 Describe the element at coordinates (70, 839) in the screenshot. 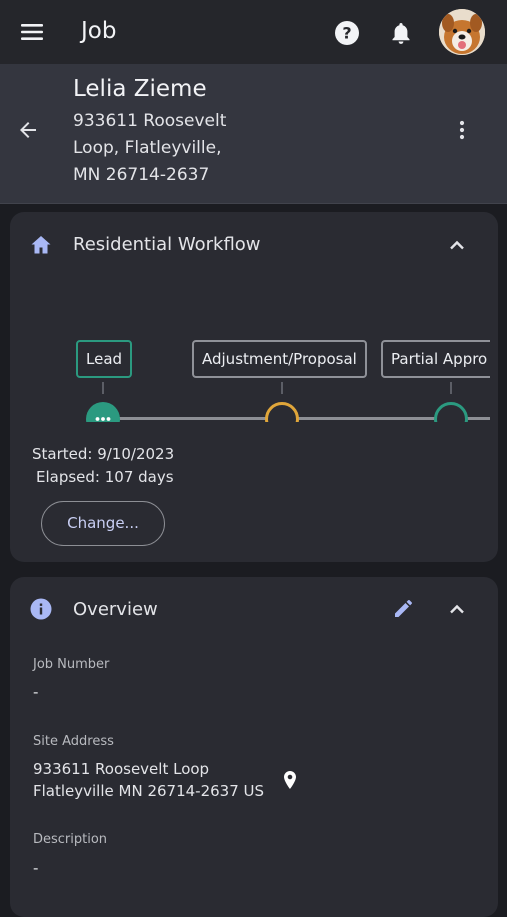

I see `description-label: Description` at that location.